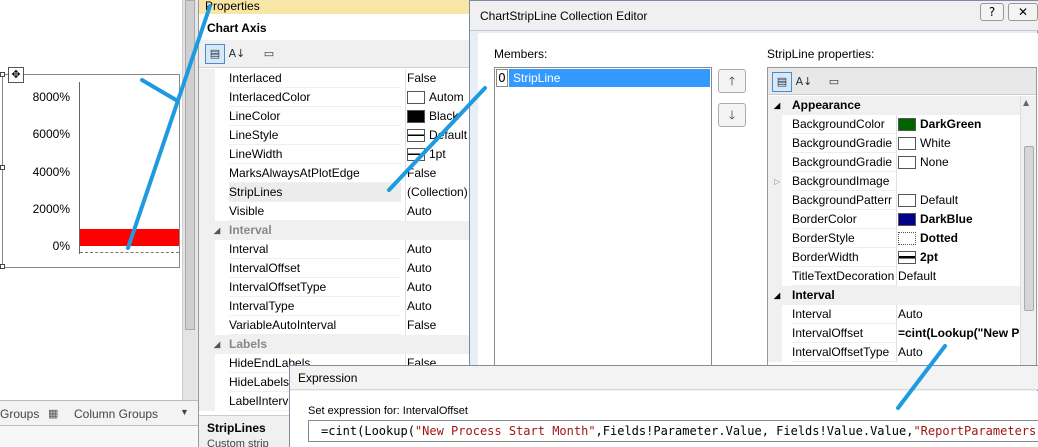 Image resolution: width=1038 pixels, height=447 pixels. I want to click on property-row: BackgroundGradie White, so click(894, 143).